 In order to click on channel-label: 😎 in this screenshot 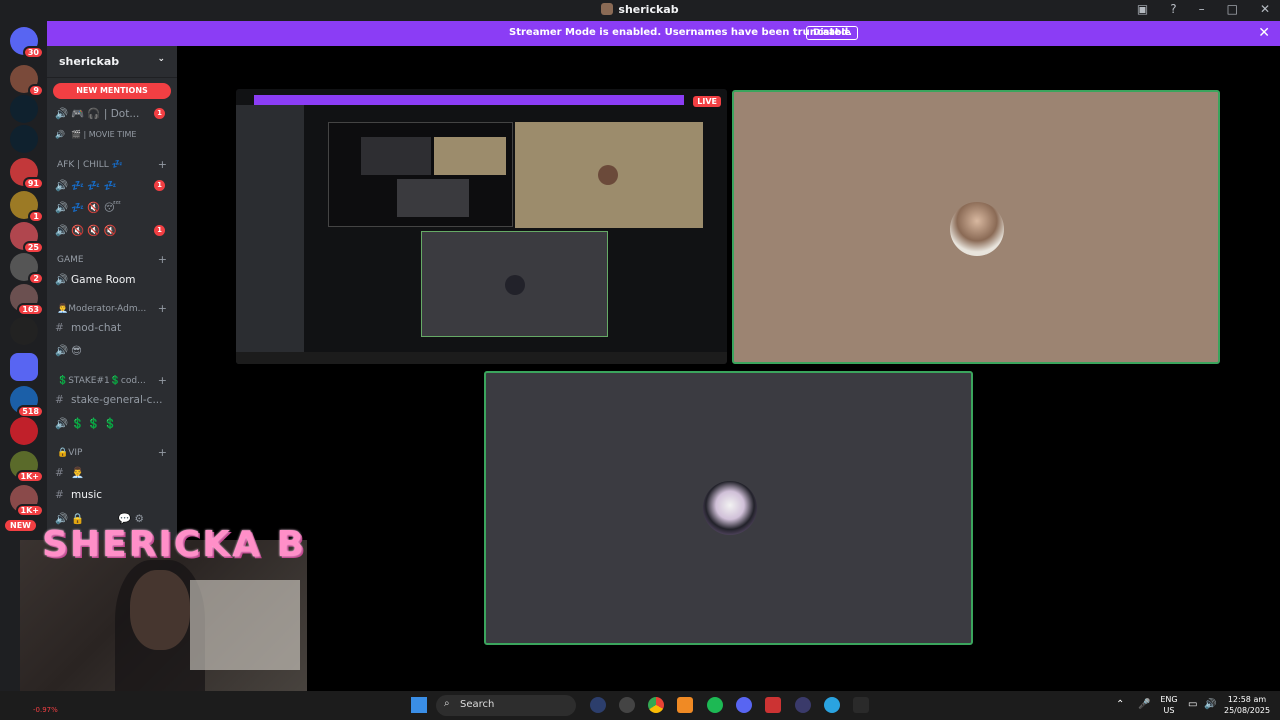, I will do `click(76, 351)`.